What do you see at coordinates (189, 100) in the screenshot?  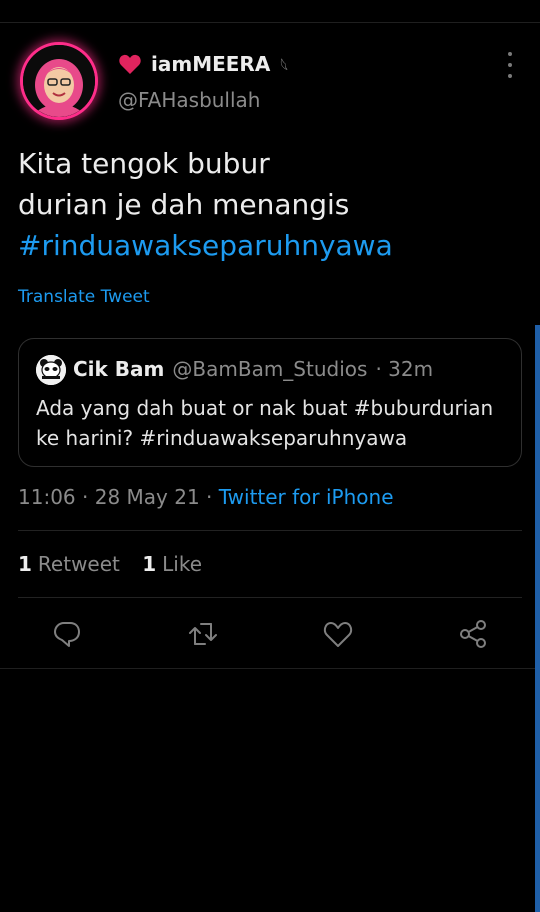 I see `author-handle: @FAHasbullah` at bounding box center [189, 100].